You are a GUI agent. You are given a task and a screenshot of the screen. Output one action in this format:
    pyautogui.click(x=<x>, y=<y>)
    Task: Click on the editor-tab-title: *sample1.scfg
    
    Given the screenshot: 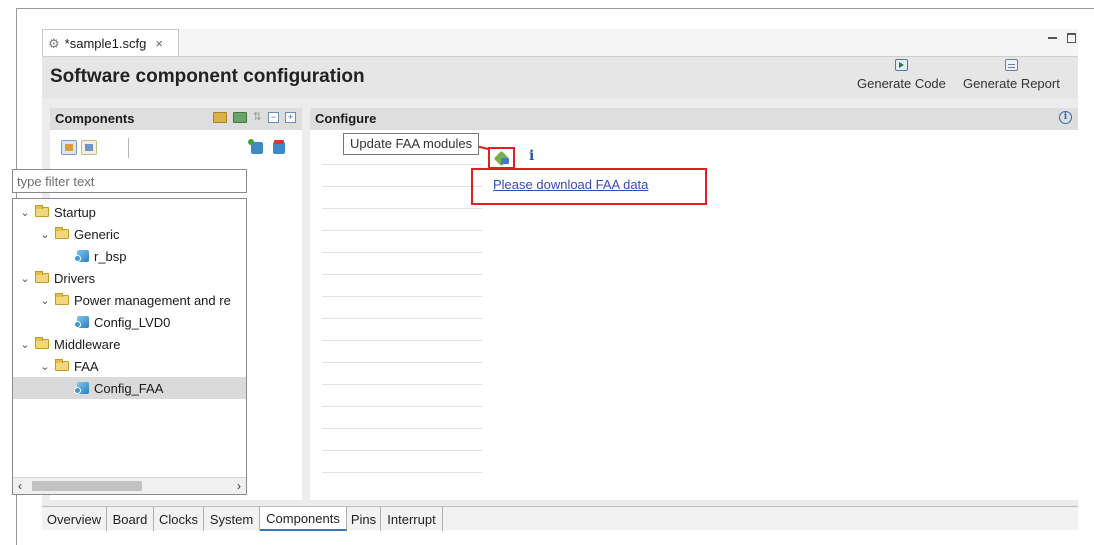 What is the action you would take?
    pyautogui.click(x=105, y=43)
    